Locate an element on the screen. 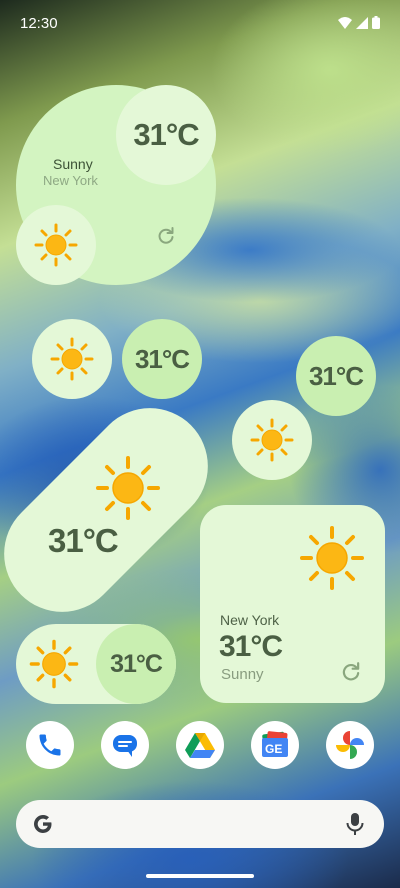 This screenshot has height=888, width=400. status-icons is located at coordinates (359, 22).